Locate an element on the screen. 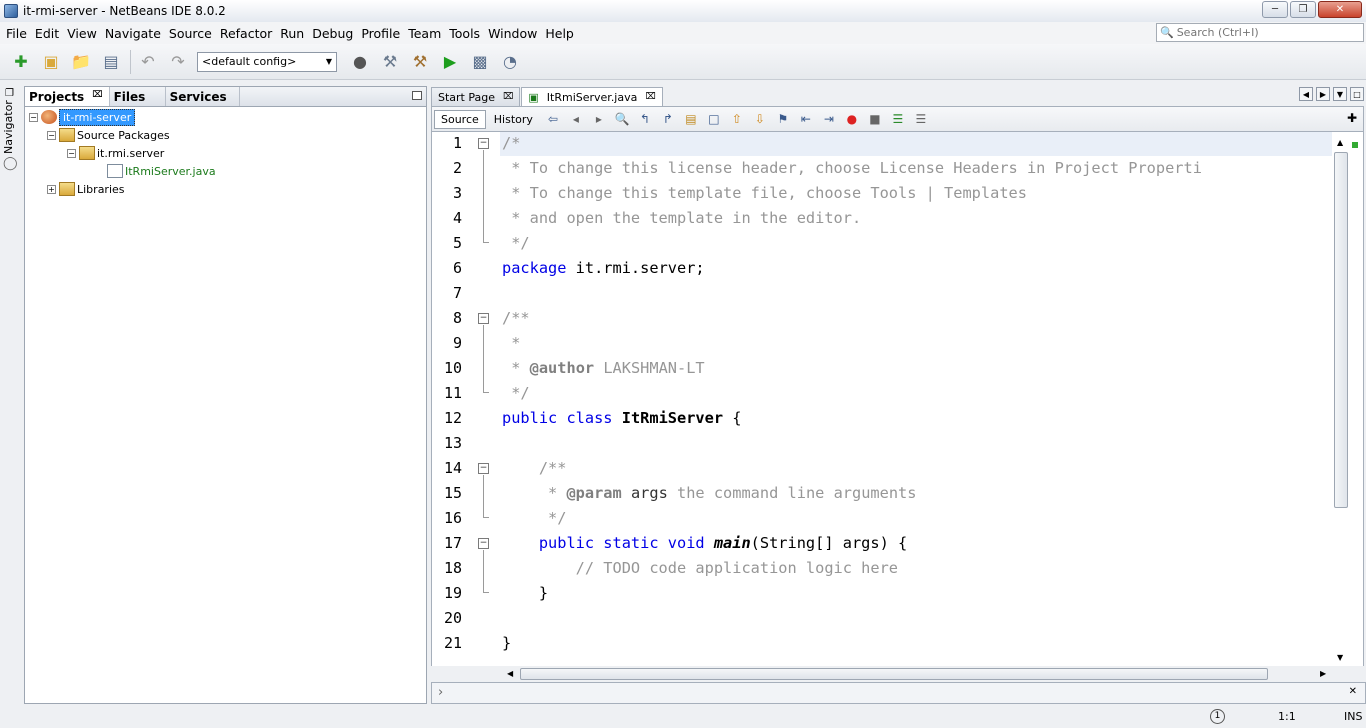 This screenshot has width=1366, height=728. menu-team: Team is located at coordinates (424, 33).